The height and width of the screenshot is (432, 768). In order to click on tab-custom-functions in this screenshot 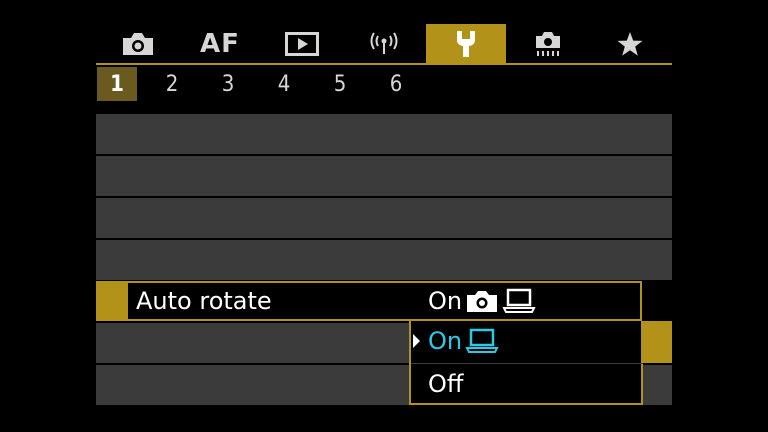, I will do `click(548, 44)`.